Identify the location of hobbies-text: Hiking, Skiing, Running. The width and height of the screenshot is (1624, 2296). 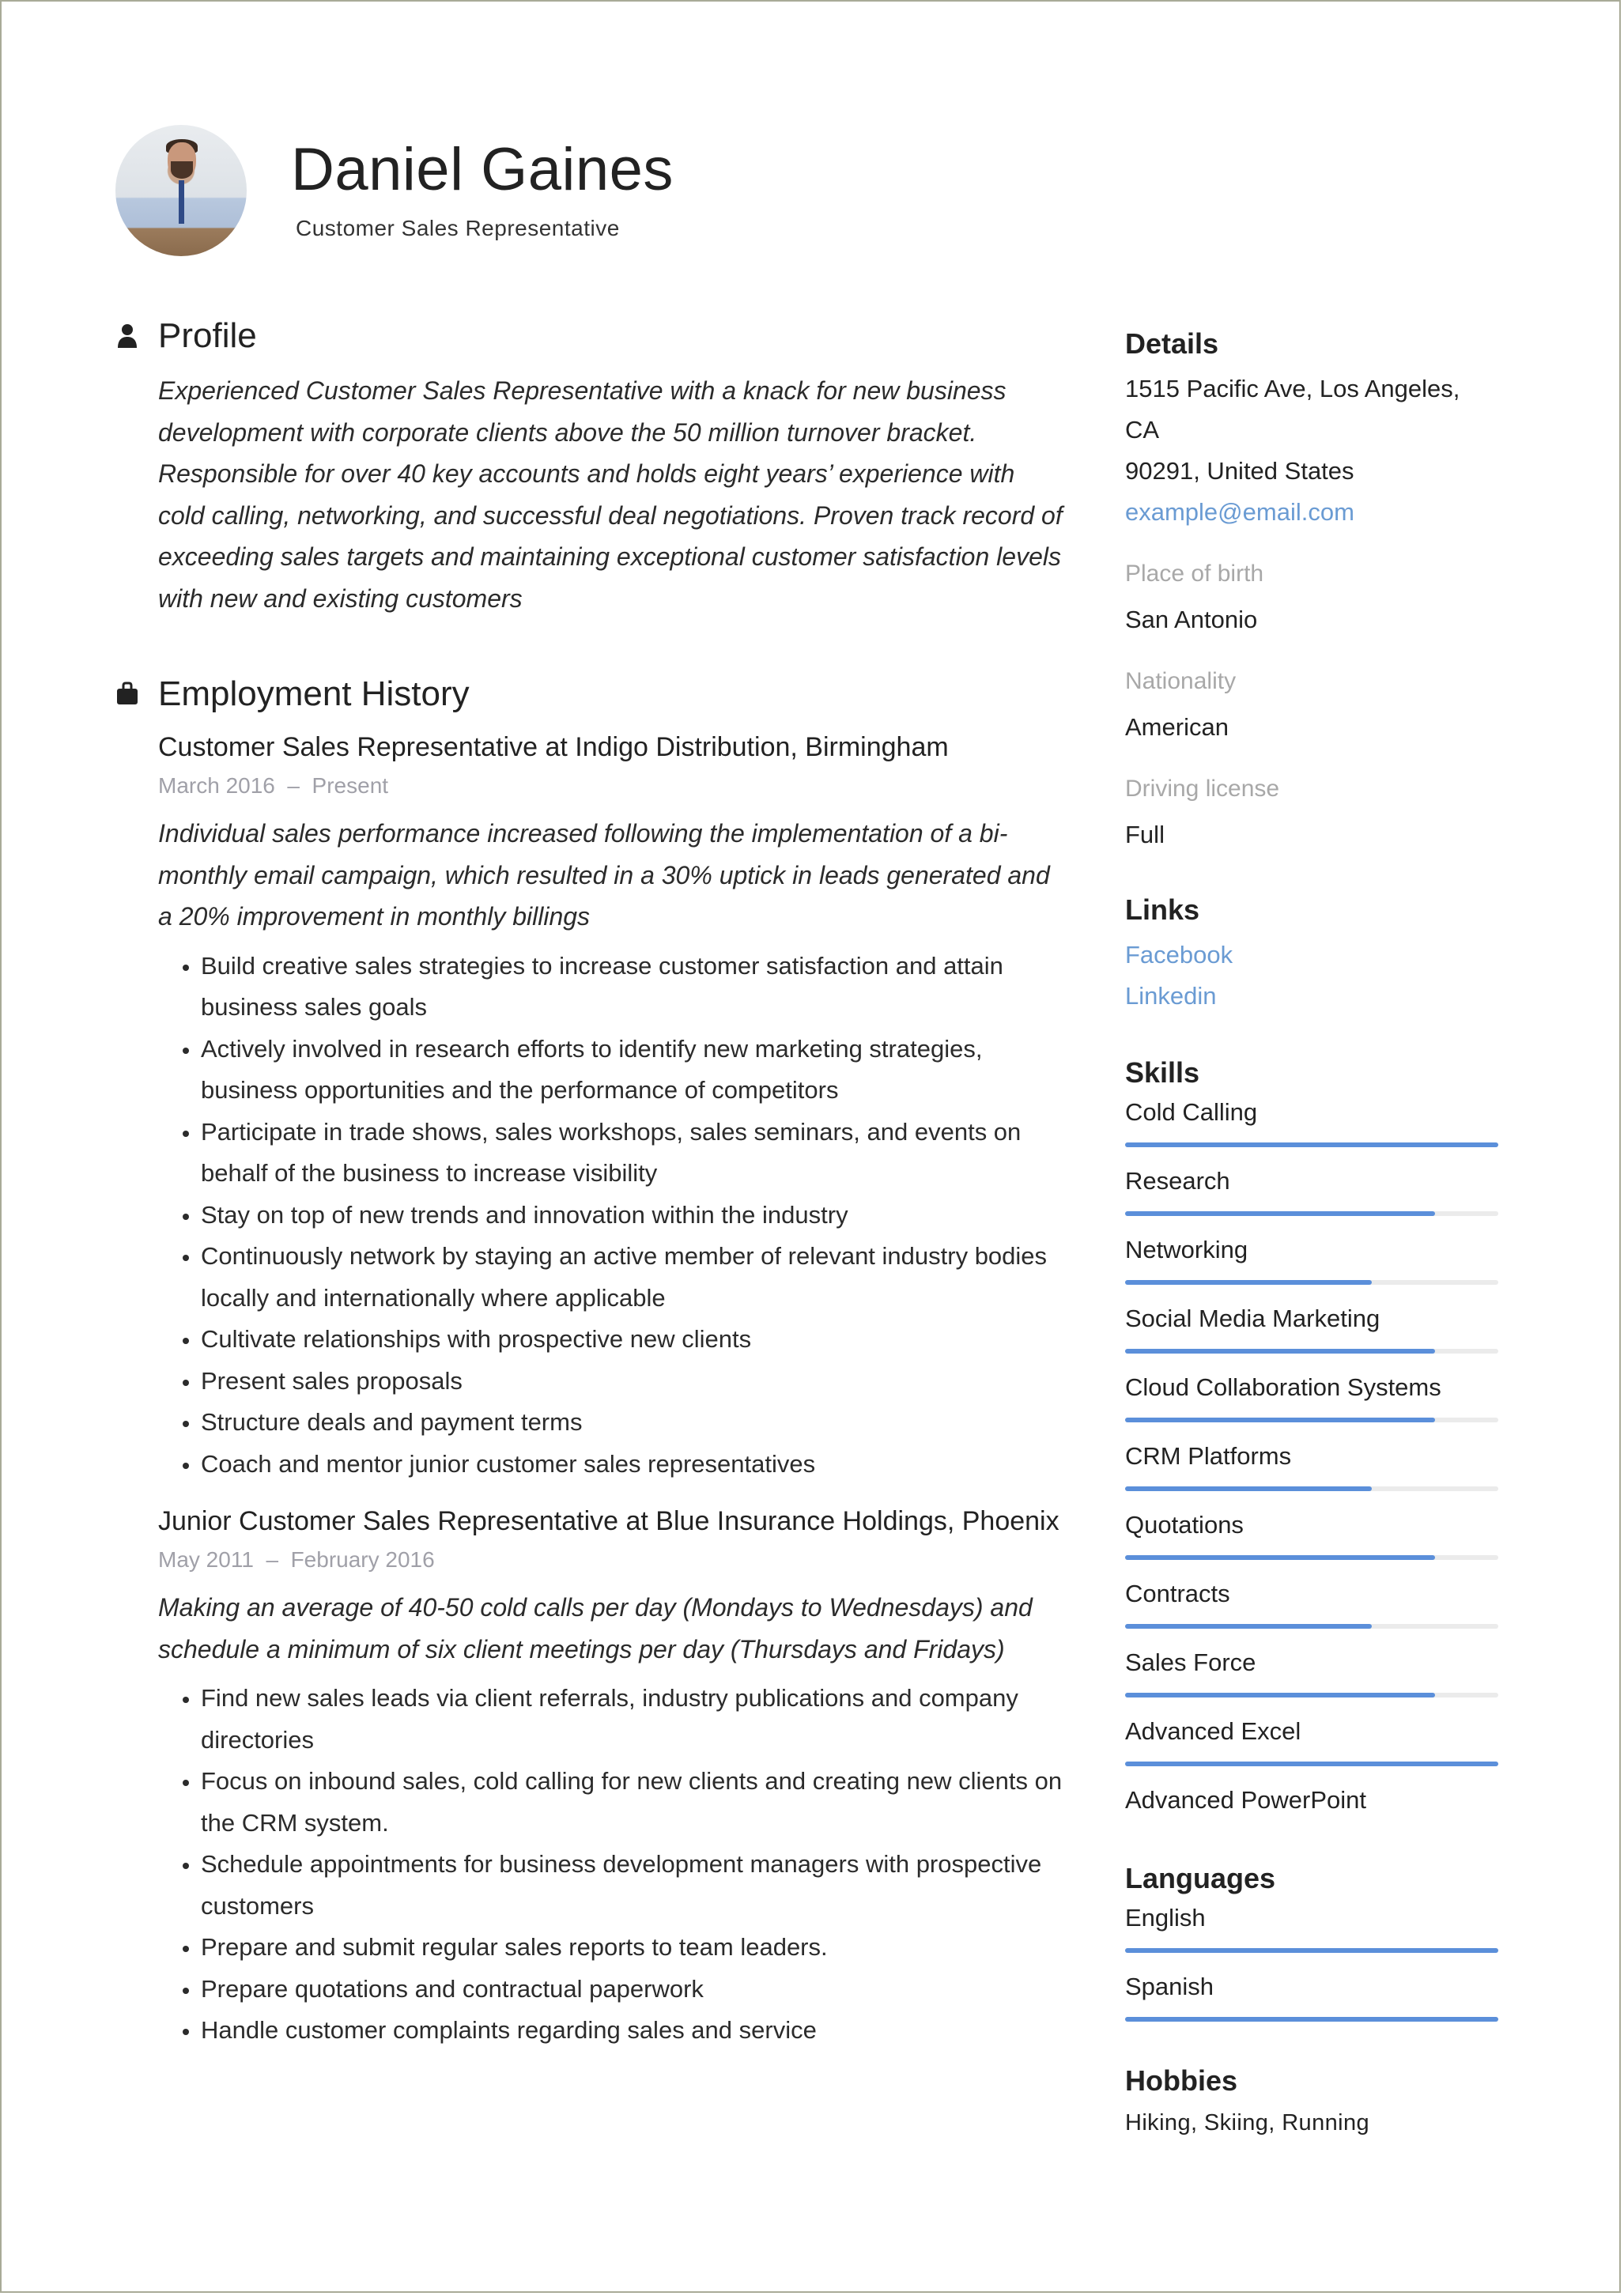
(1248, 2123).